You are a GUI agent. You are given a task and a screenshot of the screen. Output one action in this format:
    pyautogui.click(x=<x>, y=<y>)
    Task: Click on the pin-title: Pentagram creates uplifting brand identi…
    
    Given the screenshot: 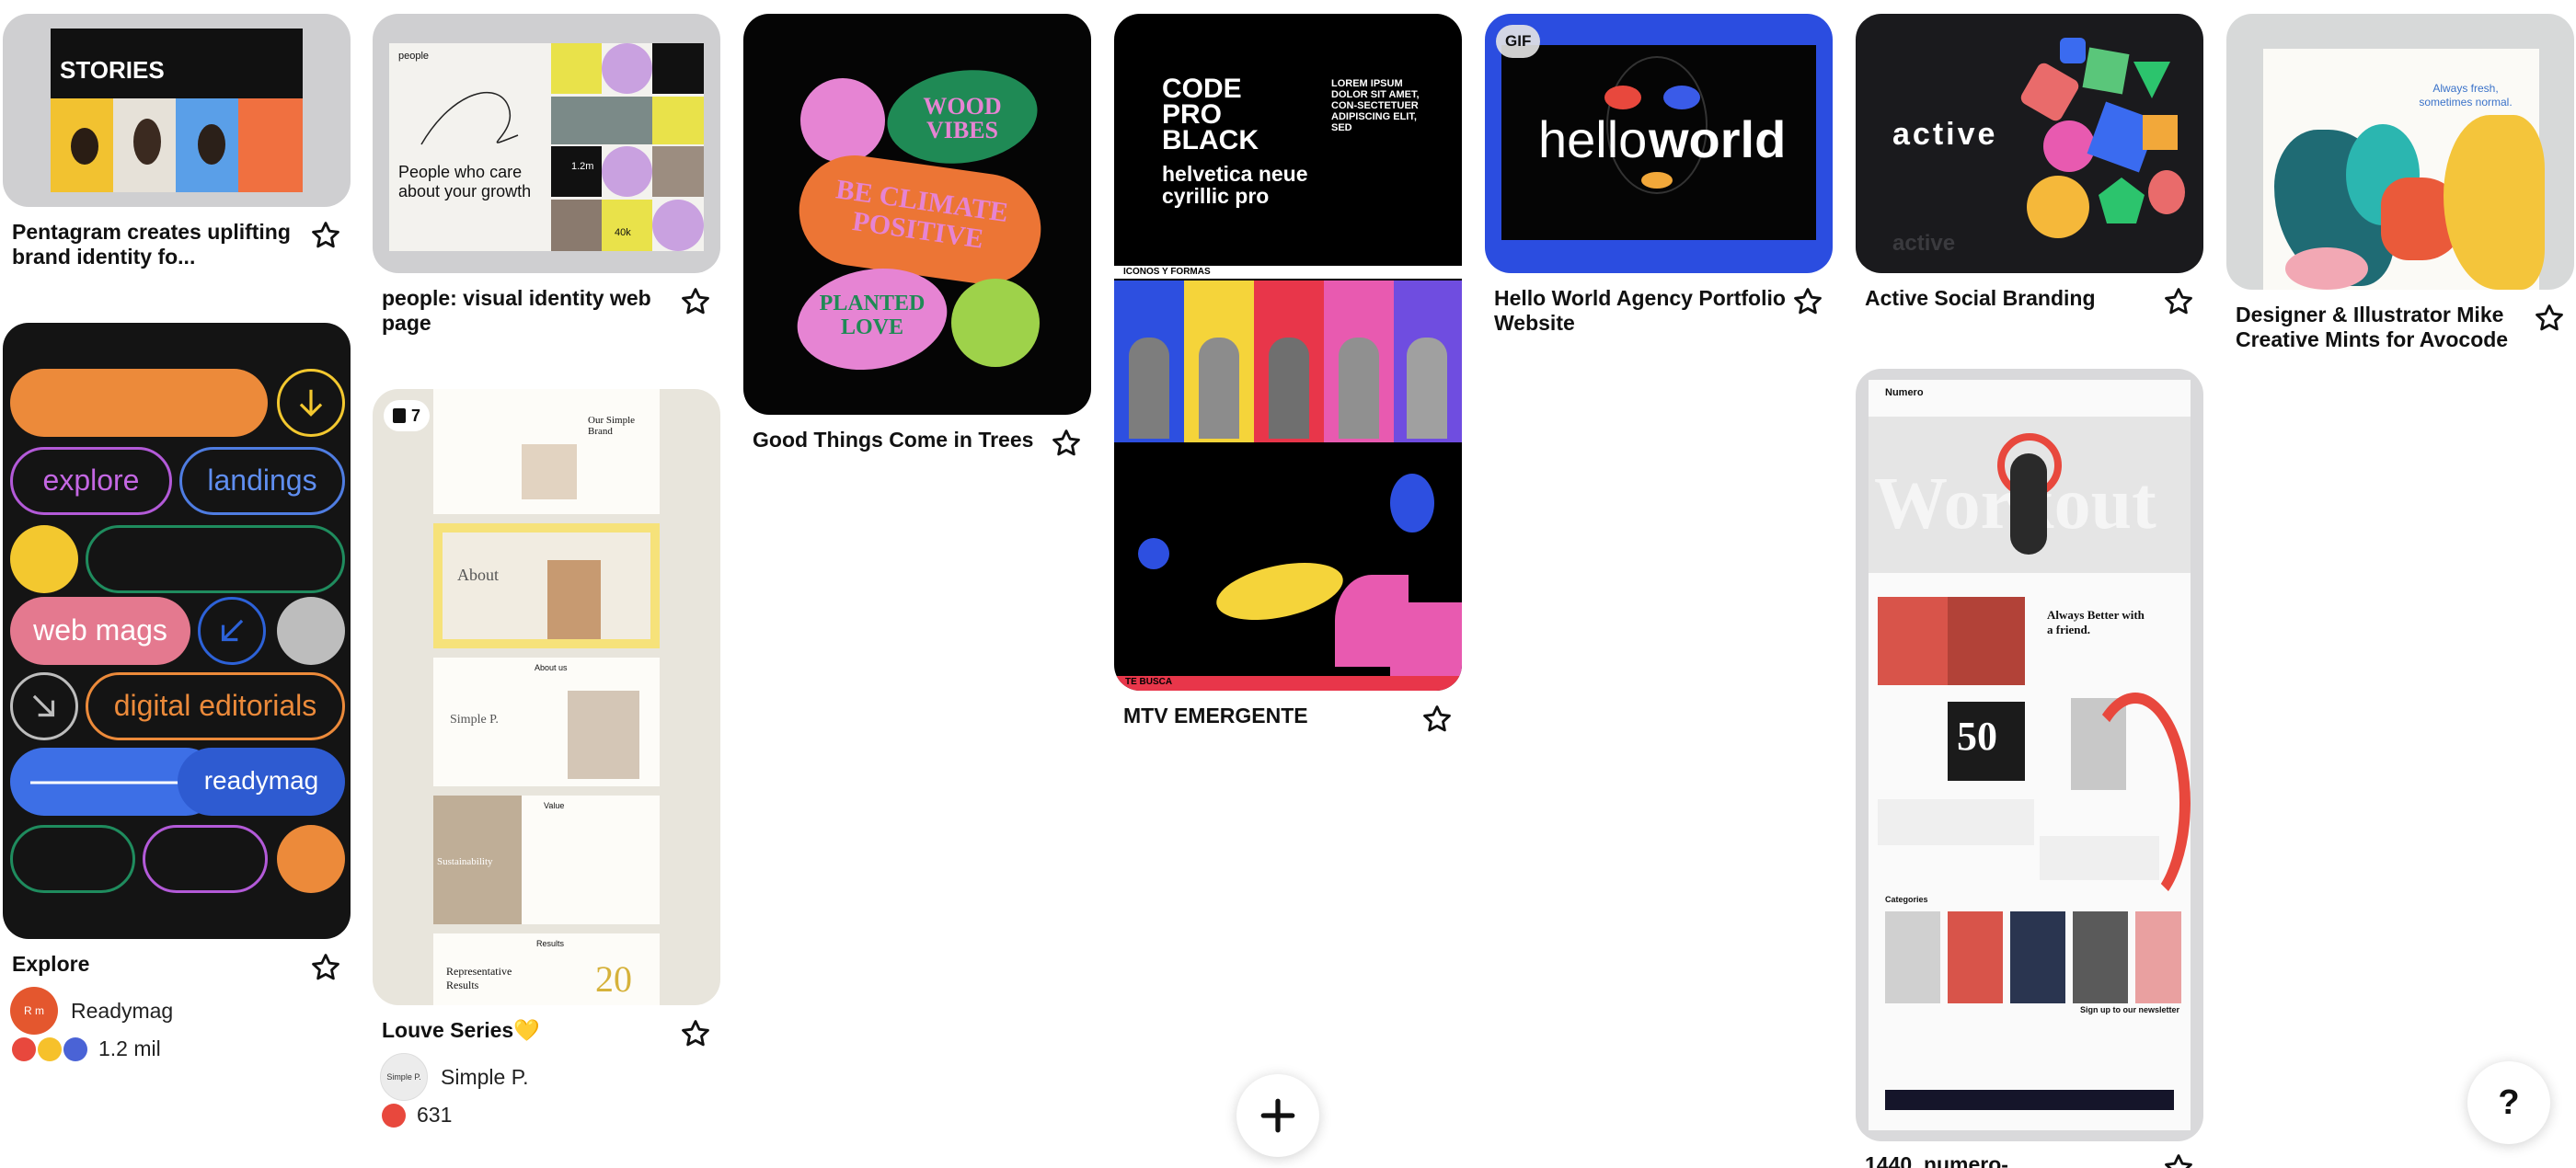 What is the action you would take?
    pyautogui.click(x=159, y=244)
    